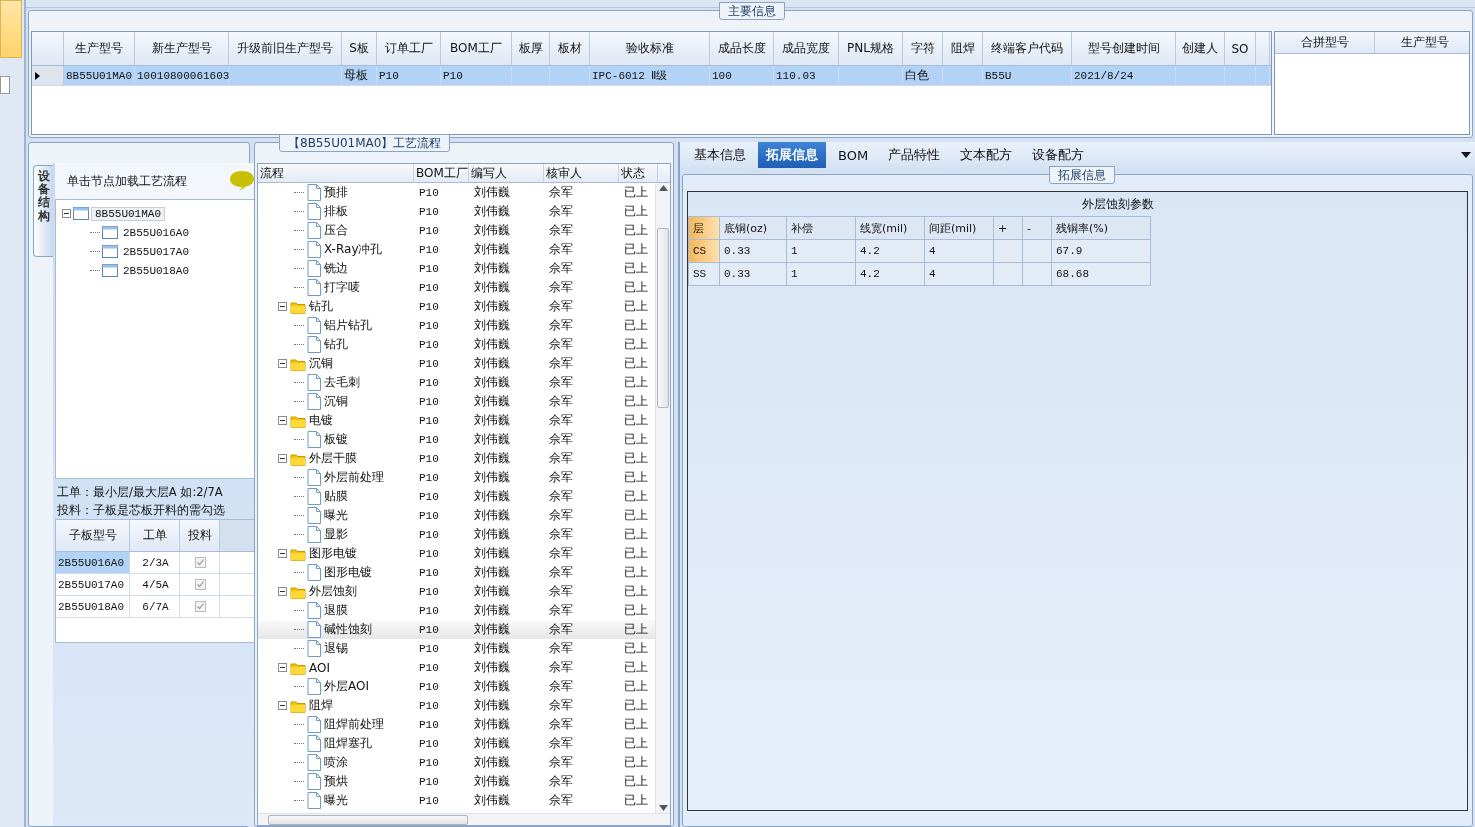  What do you see at coordinates (456, 743) in the screenshot?
I see `flow-row: 阻焊塞孔 P10 刘伟巍 佘军 已上` at bounding box center [456, 743].